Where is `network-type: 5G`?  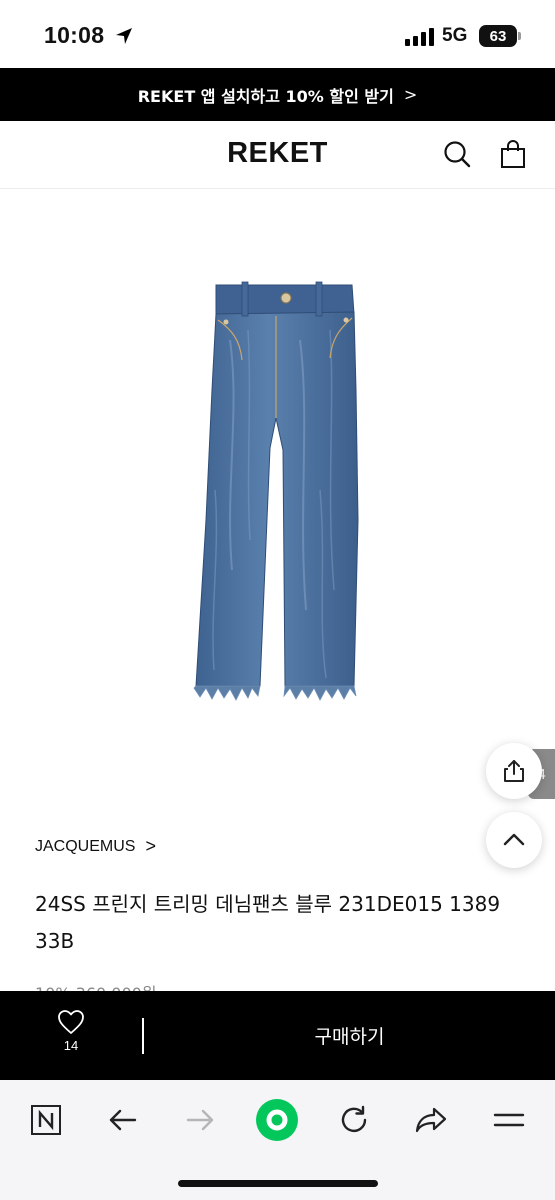 network-type: 5G is located at coordinates (455, 35).